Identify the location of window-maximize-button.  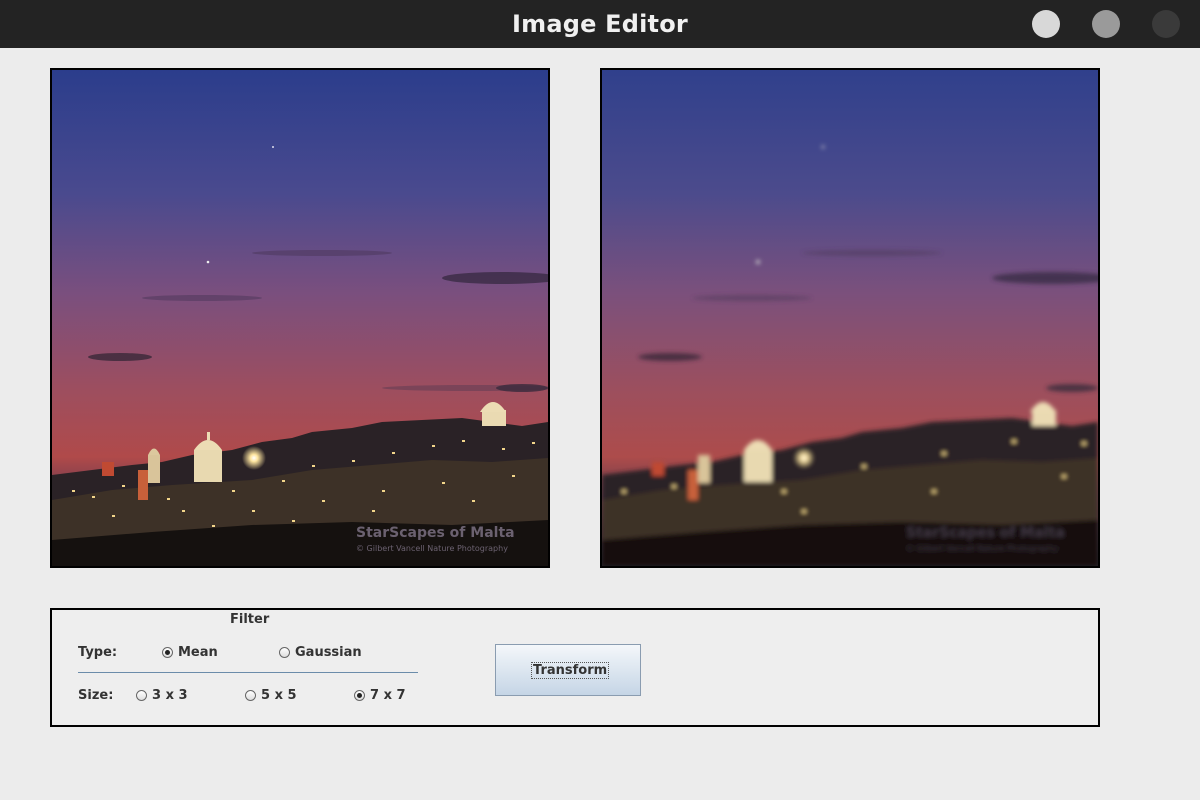
(1106, 24).